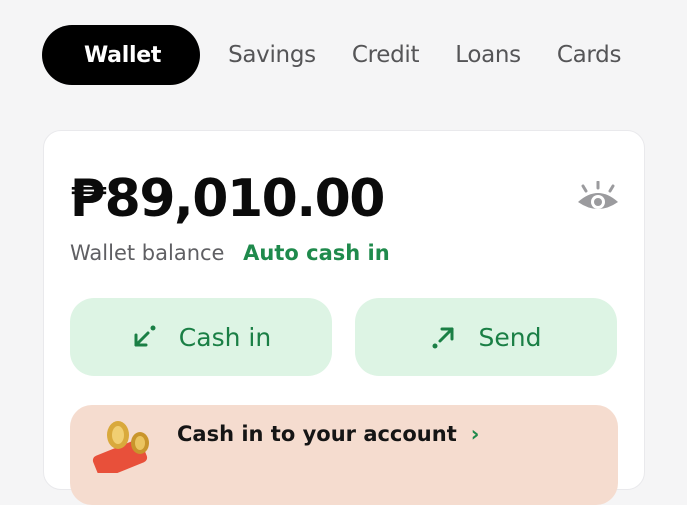 This screenshot has height=505, width=687. What do you see at coordinates (227, 199) in the screenshot?
I see `wallet-balance-amount: ₱89,010.00` at bounding box center [227, 199].